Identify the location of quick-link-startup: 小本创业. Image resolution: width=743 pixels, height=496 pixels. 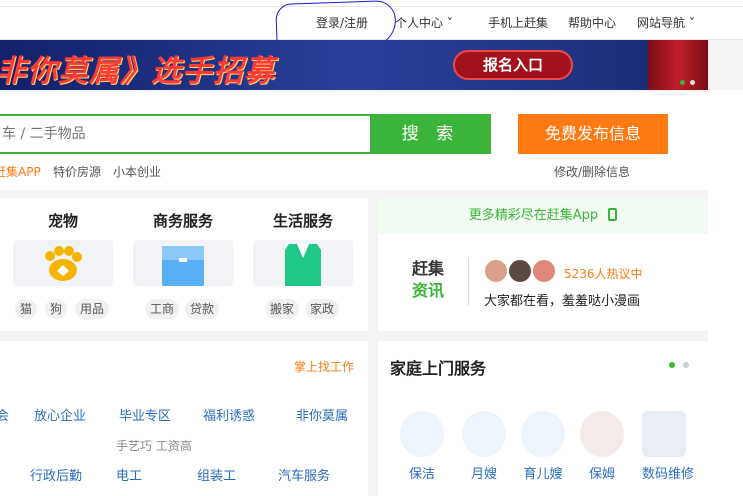
(137, 171).